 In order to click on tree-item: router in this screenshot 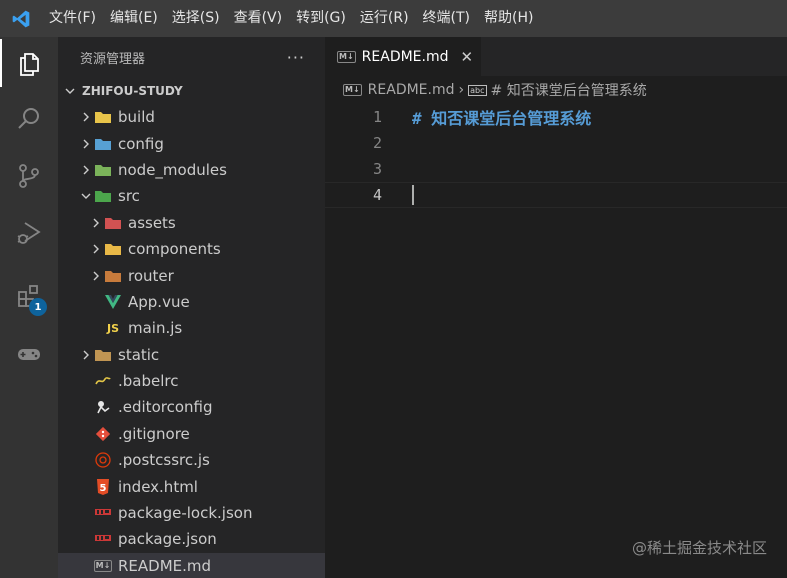, I will do `click(191, 275)`.